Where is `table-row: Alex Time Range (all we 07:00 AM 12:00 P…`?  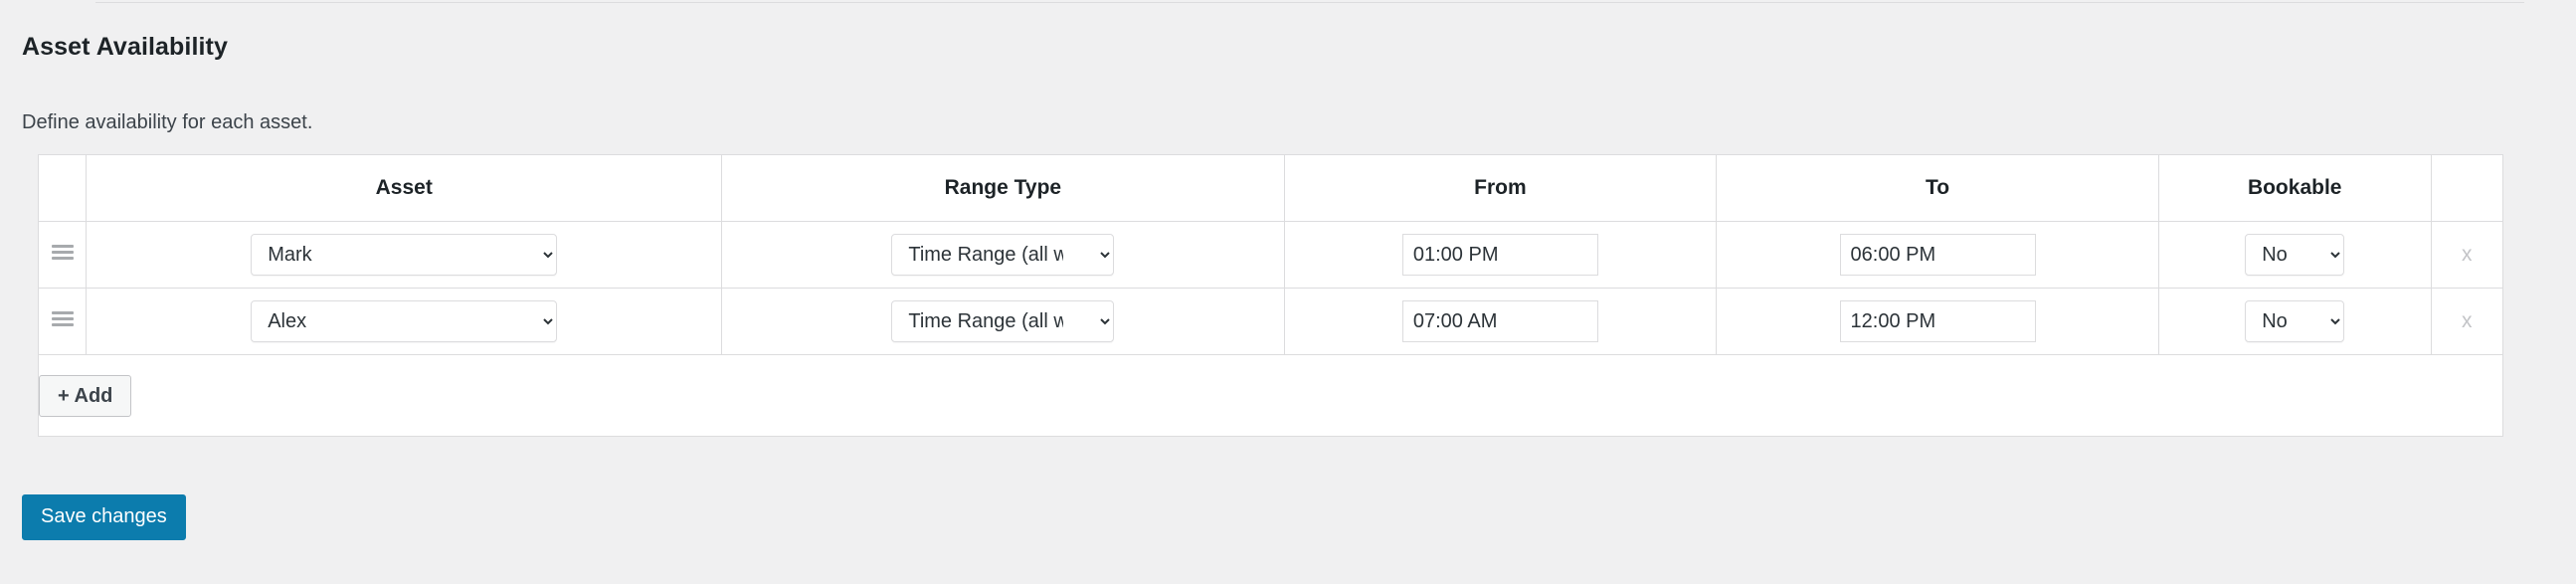 table-row: Alex Time Range (all we 07:00 AM 12:00 P… is located at coordinates (1270, 321).